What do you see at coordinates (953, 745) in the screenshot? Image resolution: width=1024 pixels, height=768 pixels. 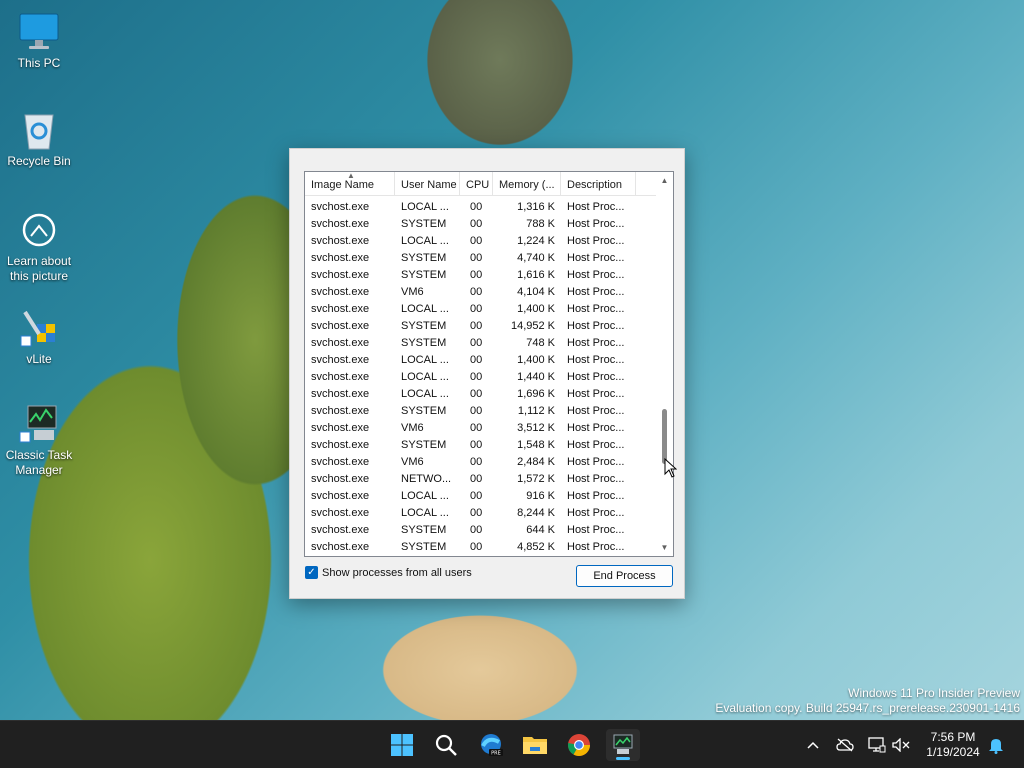 I see `taskbar-clock: 7:56 PM 1/19/2024` at bounding box center [953, 745].